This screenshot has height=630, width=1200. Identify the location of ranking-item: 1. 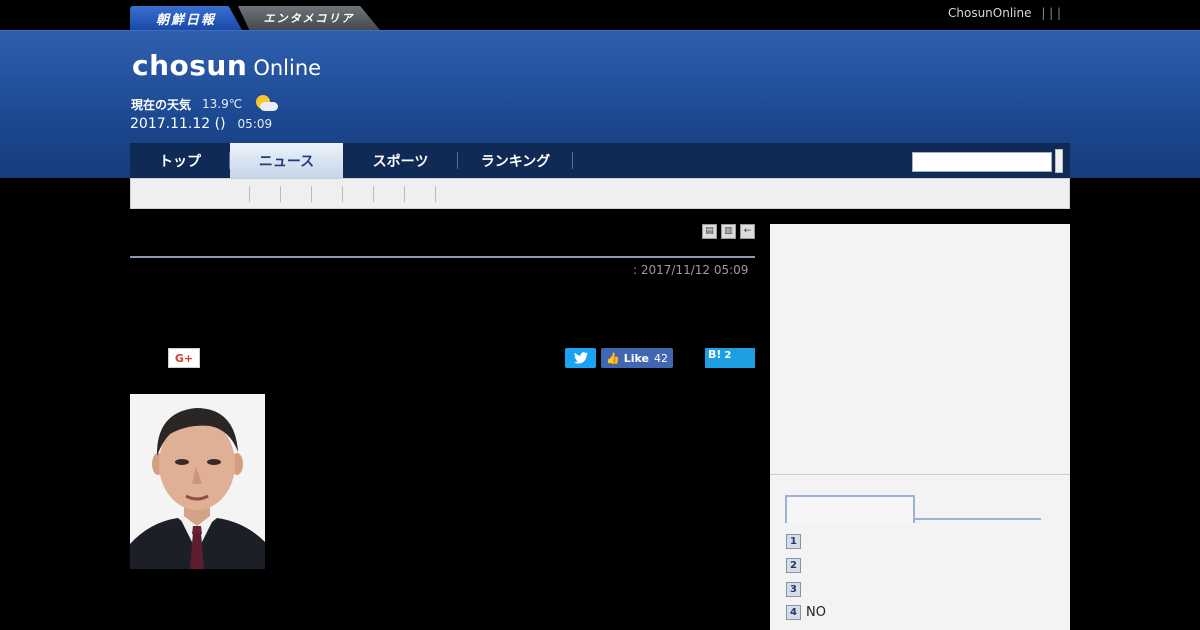
(796, 541).